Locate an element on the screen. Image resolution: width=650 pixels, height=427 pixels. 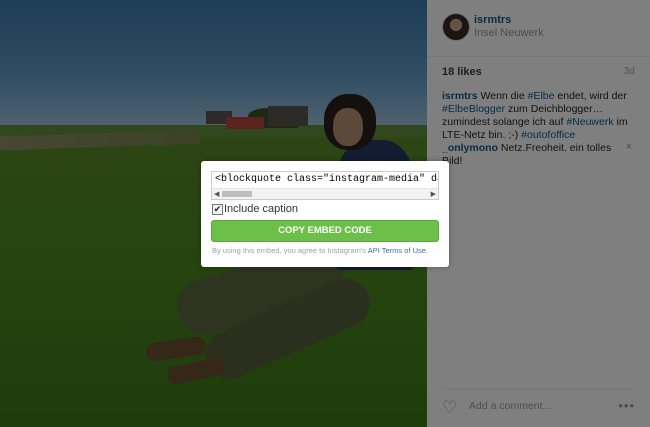
include-caption-checkbox: ✔ is located at coordinates (217, 209).